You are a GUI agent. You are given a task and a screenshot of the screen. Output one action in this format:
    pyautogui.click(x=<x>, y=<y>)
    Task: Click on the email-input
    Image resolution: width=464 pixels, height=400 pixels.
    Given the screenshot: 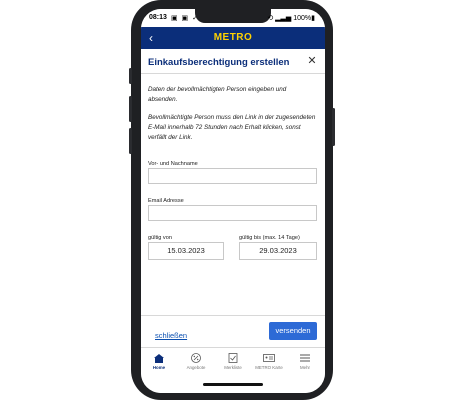 What is the action you would take?
    pyautogui.click(x=232, y=213)
    